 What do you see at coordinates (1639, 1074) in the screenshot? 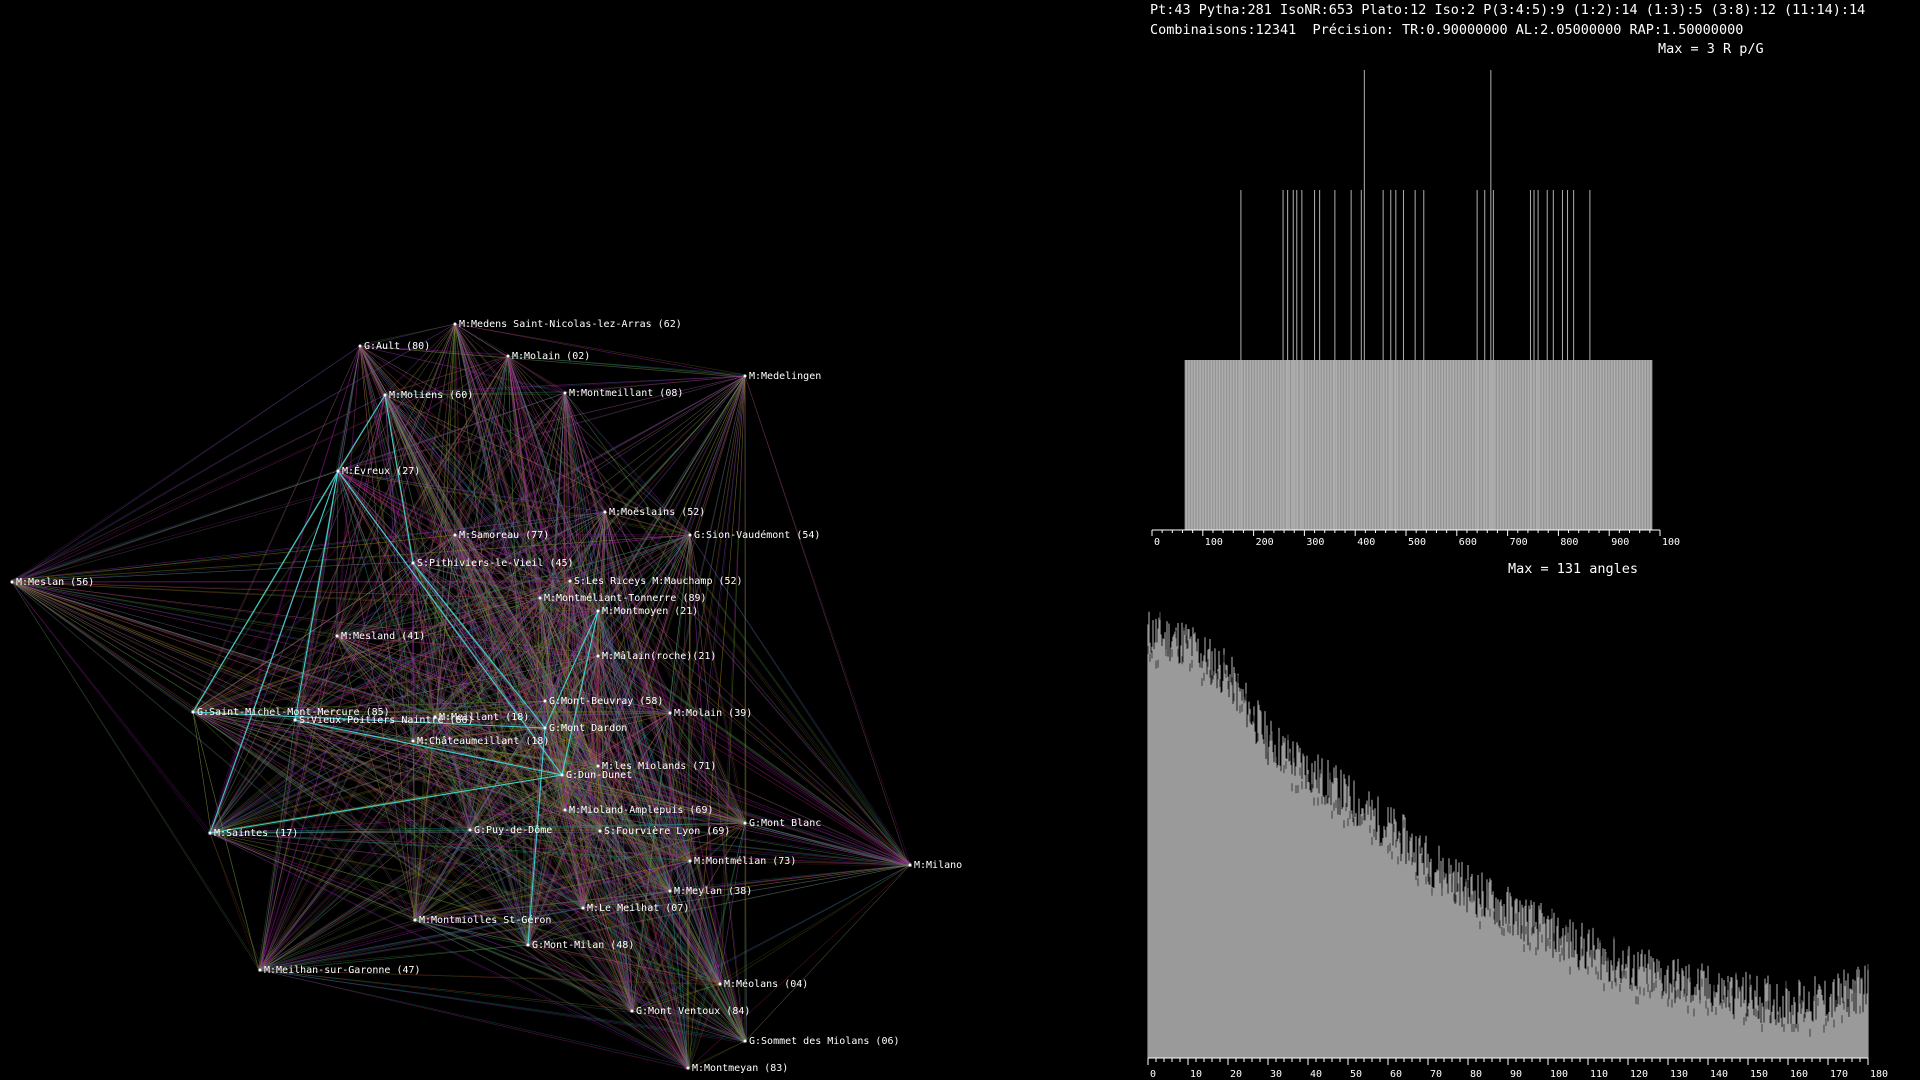
I see `x-tick-label: 120` at bounding box center [1639, 1074].